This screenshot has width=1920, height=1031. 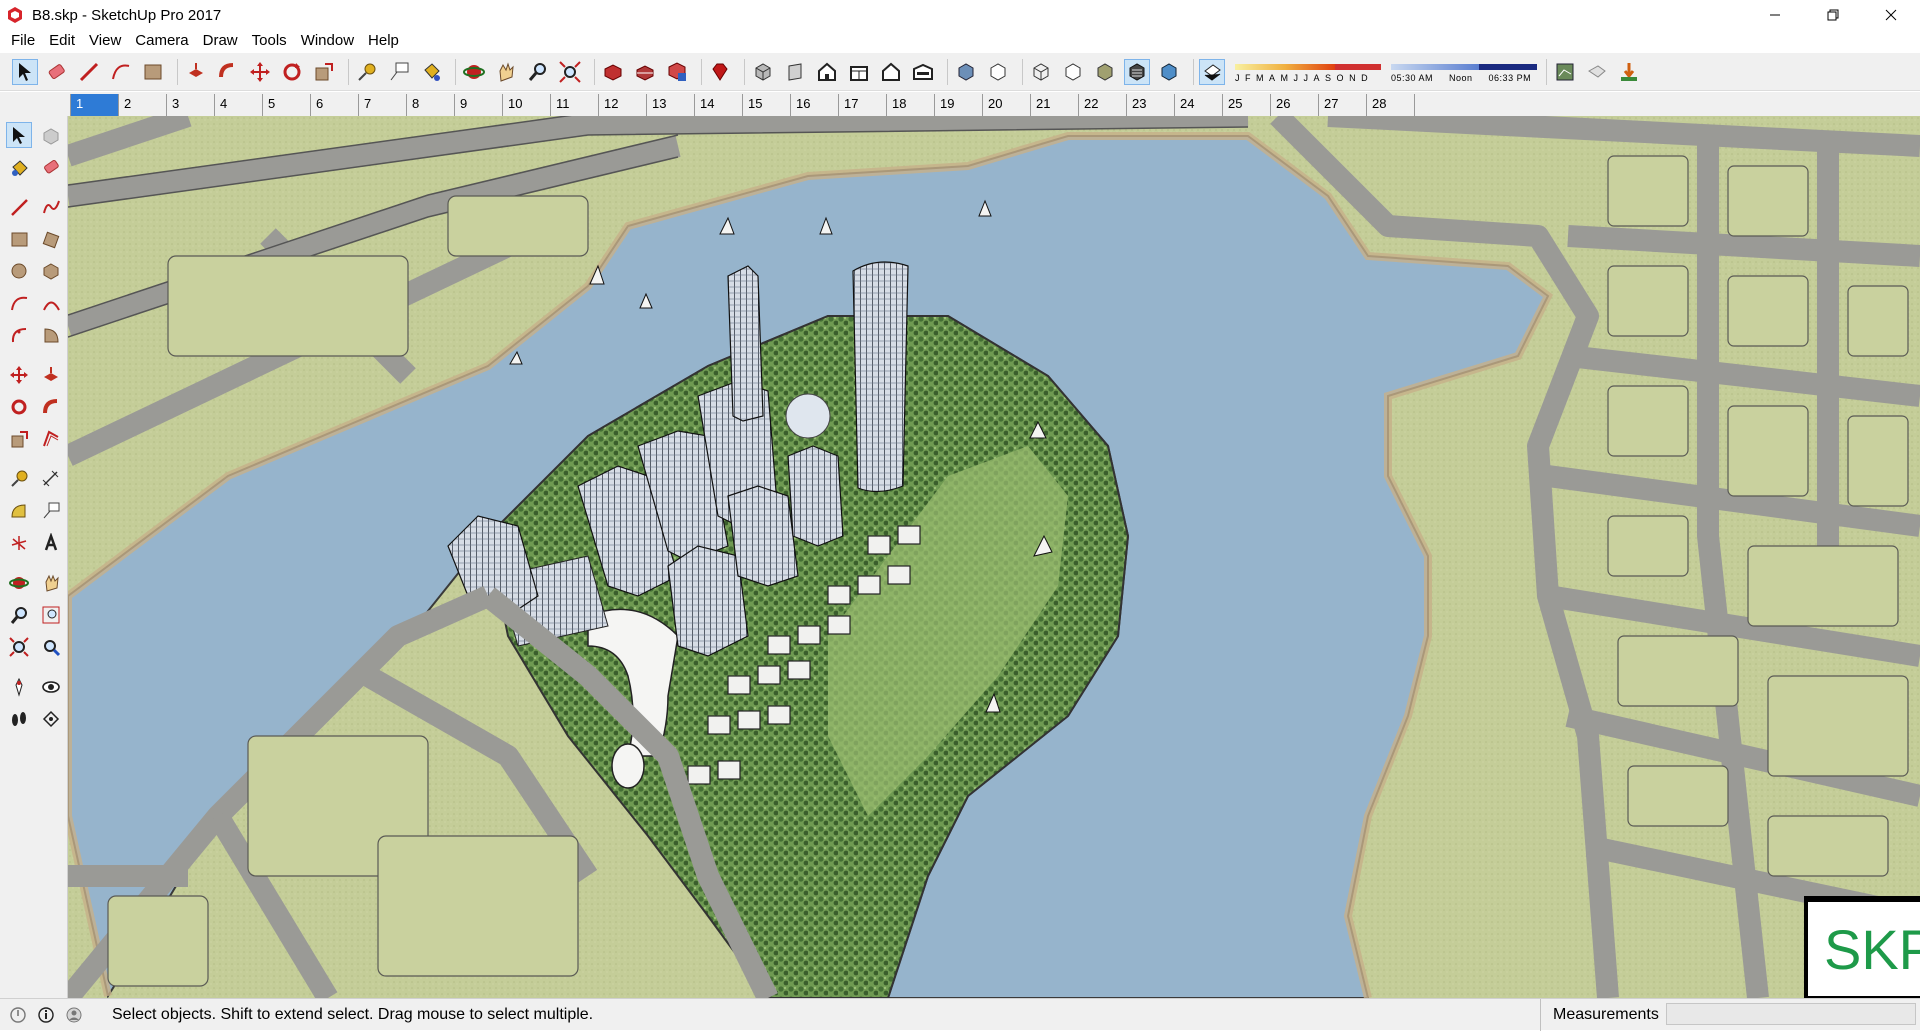 What do you see at coordinates (51, 687) in the screenshot?
I see `look-around-tool-button` at bounding box center [51, 687].